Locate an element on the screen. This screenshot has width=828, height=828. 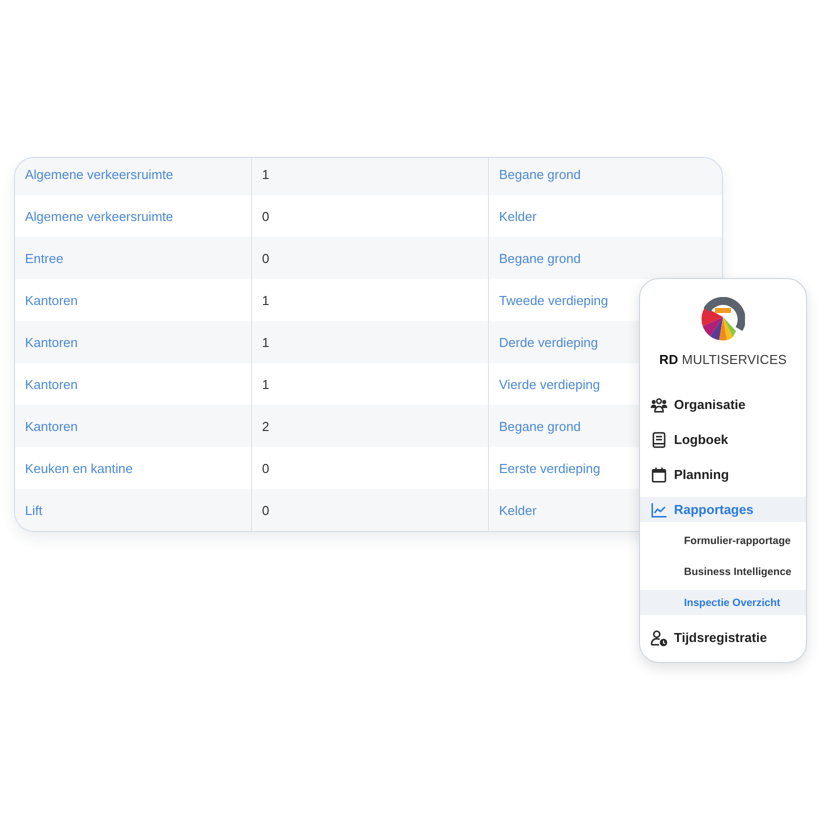
line-chart-icon is located at coordinates (659, 509).